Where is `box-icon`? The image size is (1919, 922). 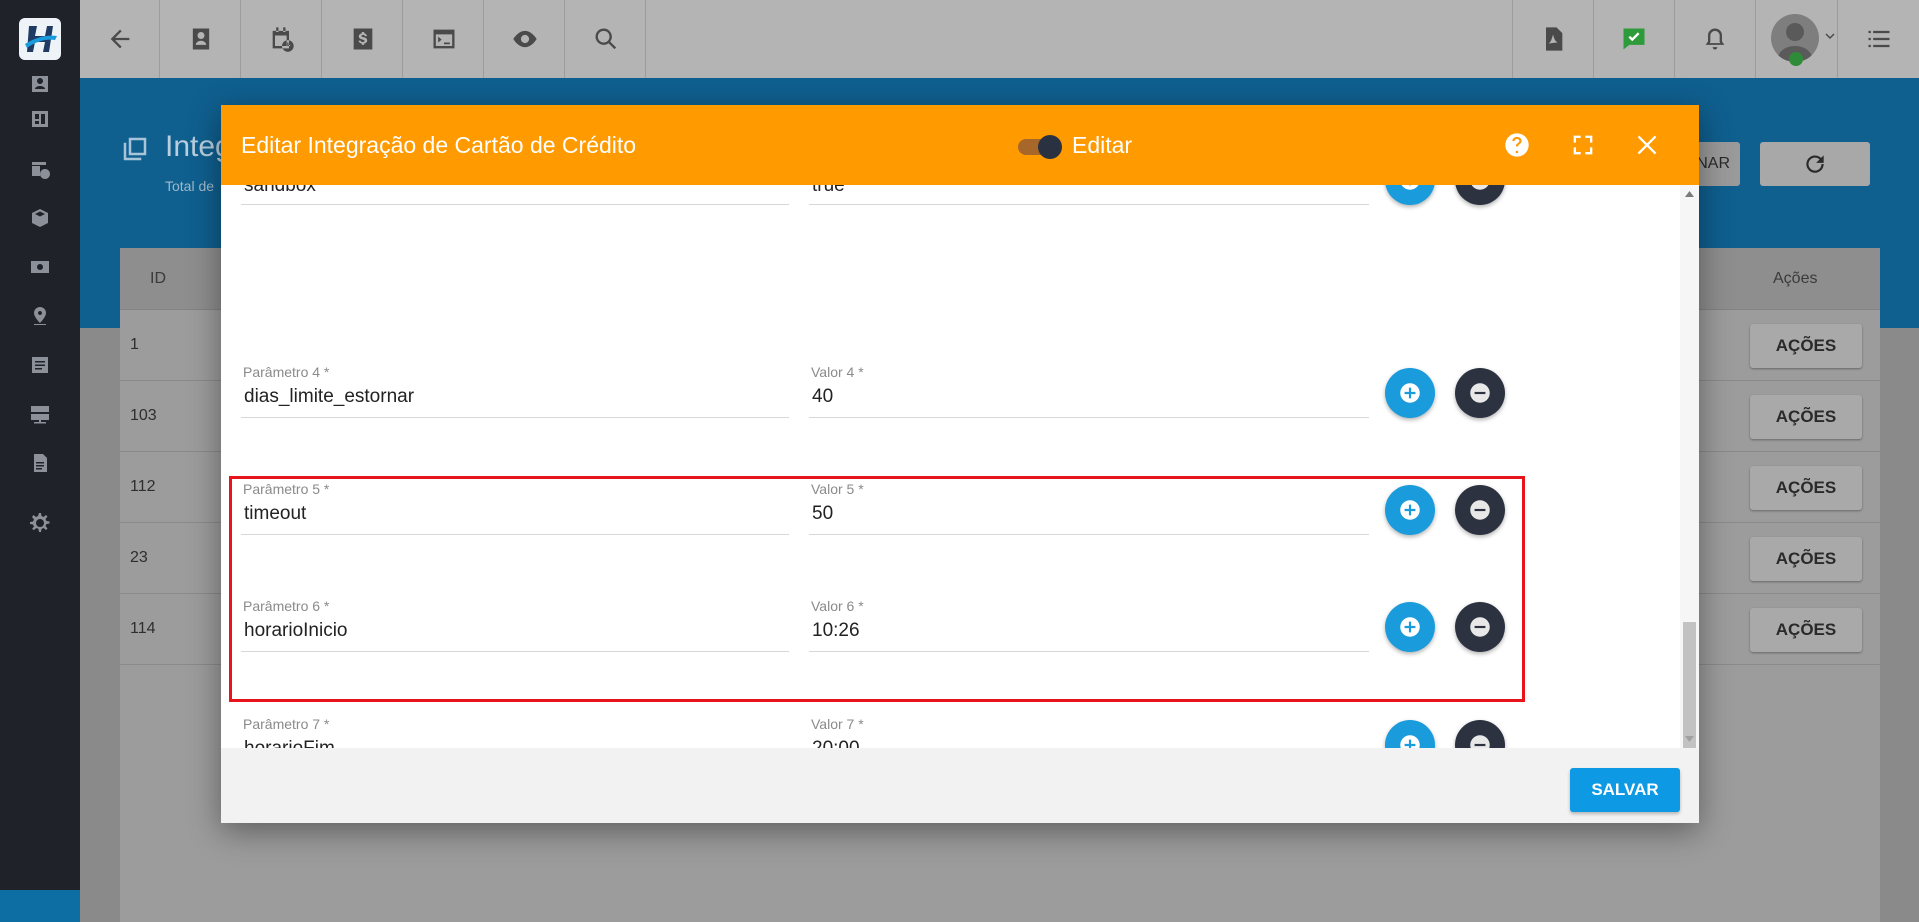 box-icon is located at coordinates (40, 218).